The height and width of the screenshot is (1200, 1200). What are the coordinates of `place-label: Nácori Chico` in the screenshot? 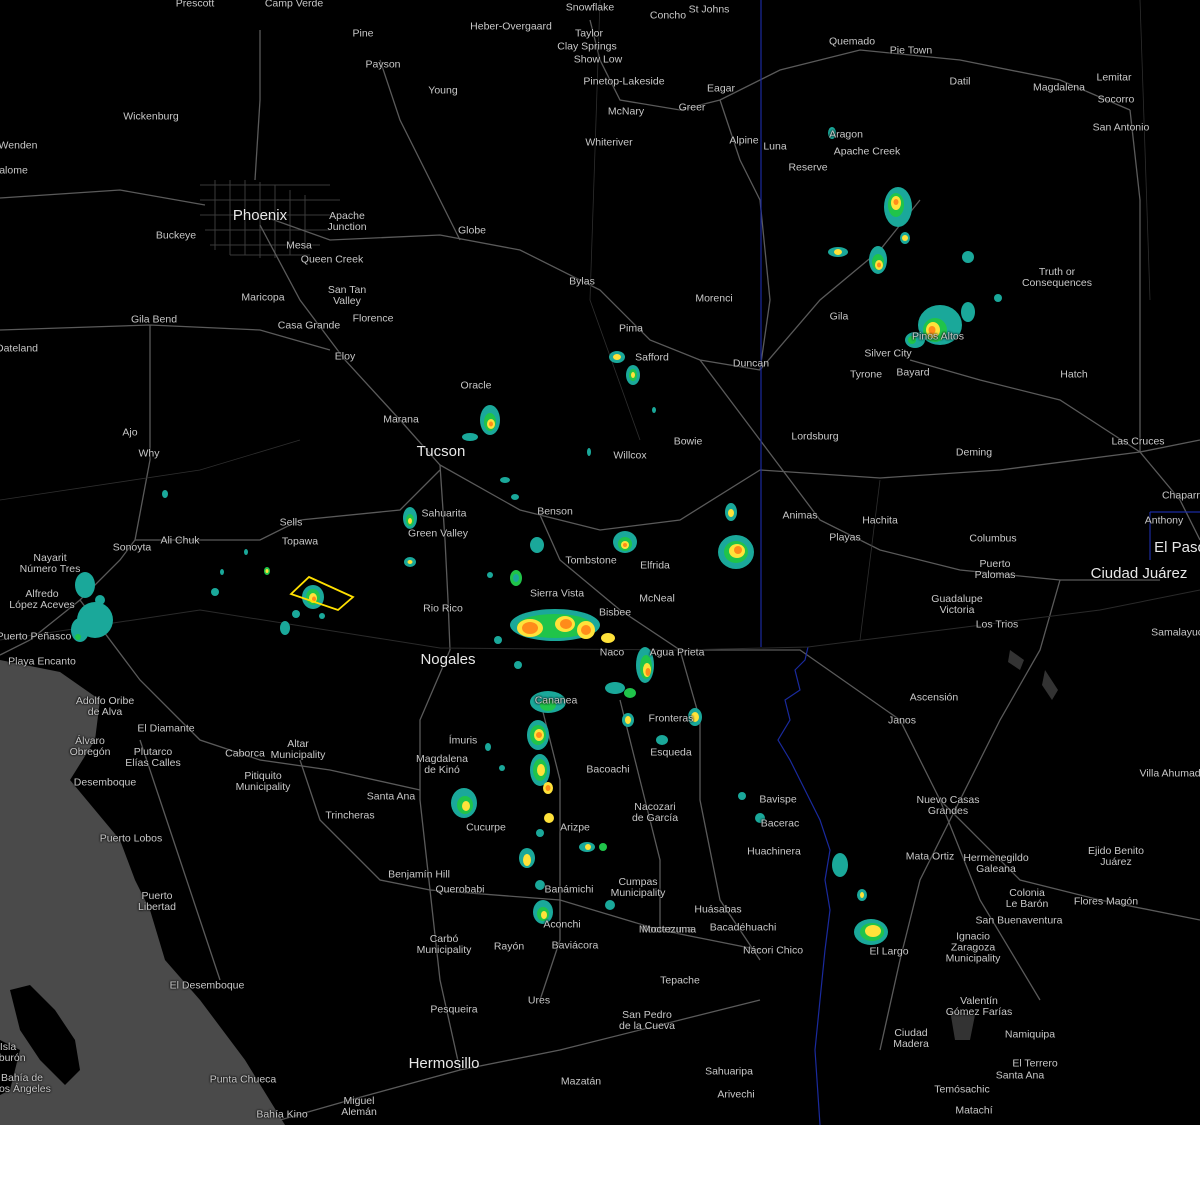 It's located at (773, 950).